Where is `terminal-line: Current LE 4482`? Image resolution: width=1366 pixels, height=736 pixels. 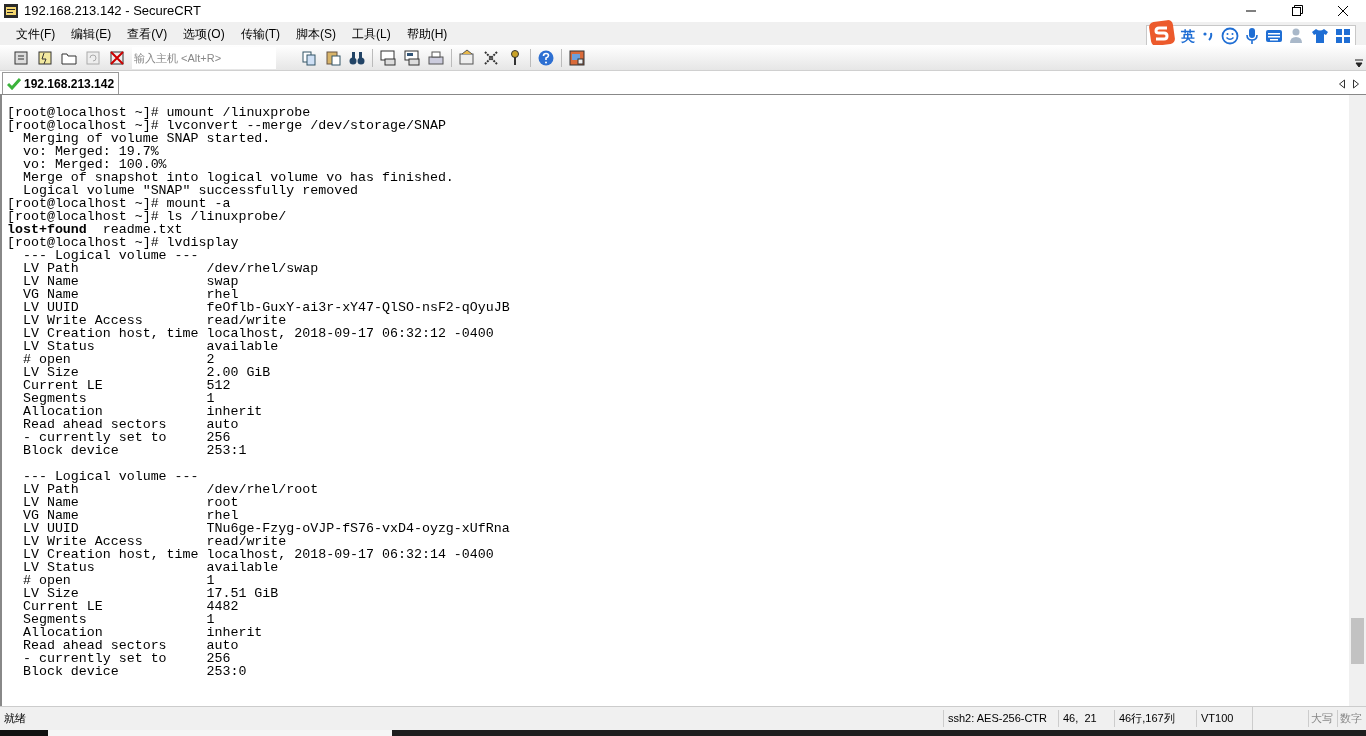 terminal-line: Current LE 4482 is located at coordinates (130, 606).